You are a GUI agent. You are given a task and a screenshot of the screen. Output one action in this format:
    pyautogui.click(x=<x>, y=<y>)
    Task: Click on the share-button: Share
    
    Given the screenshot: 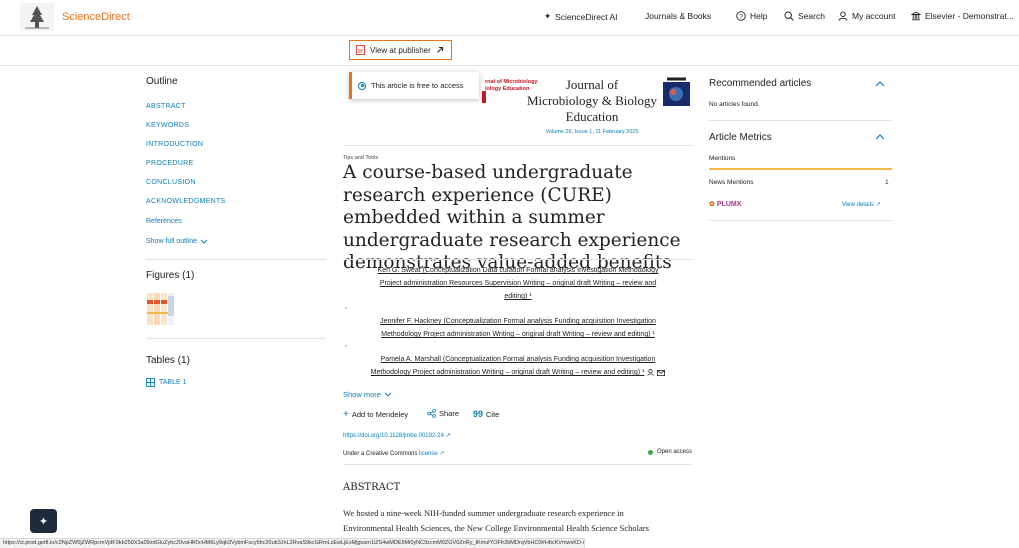 What is the action you would take?
    pyautogui.click(x=443, y=413)
    